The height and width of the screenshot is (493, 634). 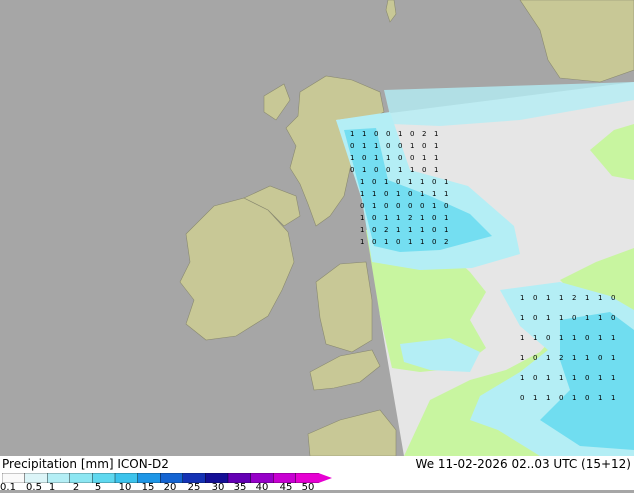 I want to click on title-datetime: We 11-02-2026 02..03 UTC (15+12), so click(x=523, y=464).